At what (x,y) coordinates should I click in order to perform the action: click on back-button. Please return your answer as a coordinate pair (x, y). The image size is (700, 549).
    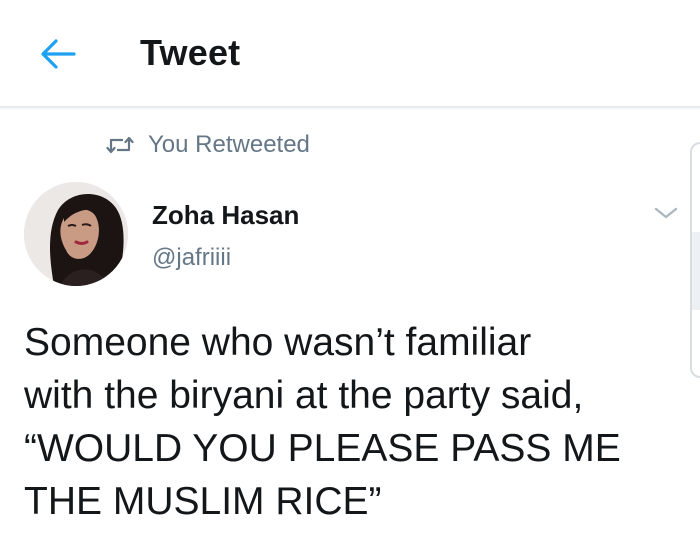
    Looking at the image, I should click on (58, 54).